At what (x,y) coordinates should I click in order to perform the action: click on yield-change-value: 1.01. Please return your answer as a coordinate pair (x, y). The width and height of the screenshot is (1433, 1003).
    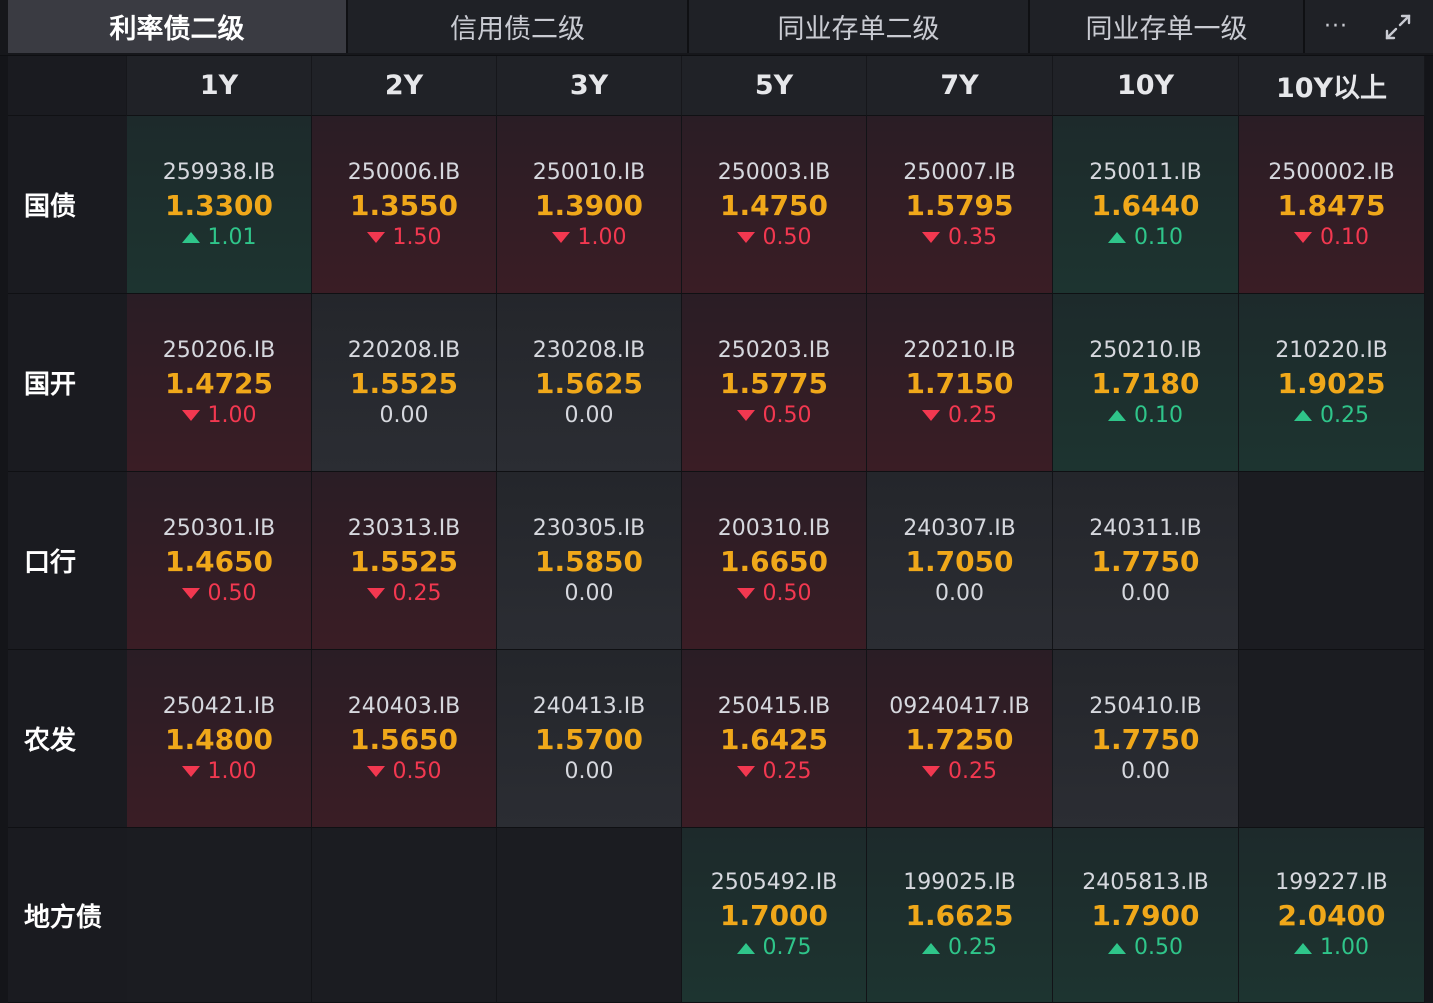
    Looking at the image, I should click on (232, 237).